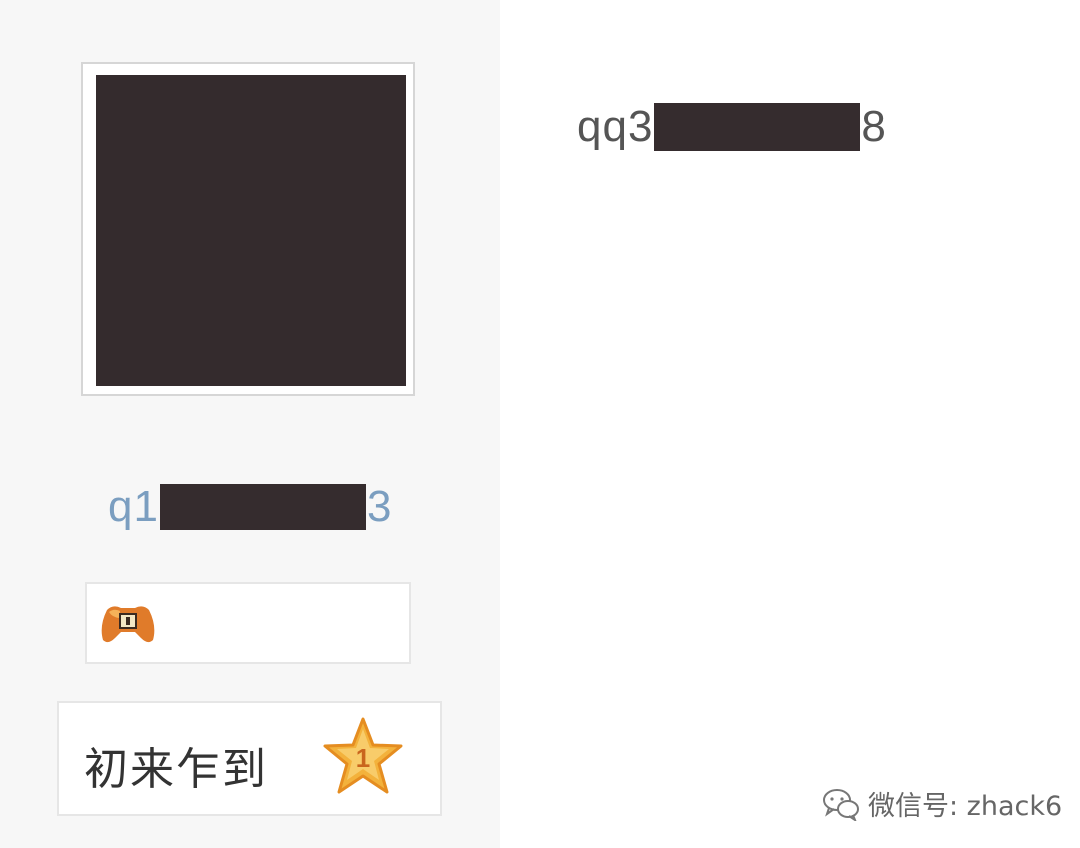 This screenshot has width=1080, height=848. I want to click on star-icon: 1, so click(363, 755).